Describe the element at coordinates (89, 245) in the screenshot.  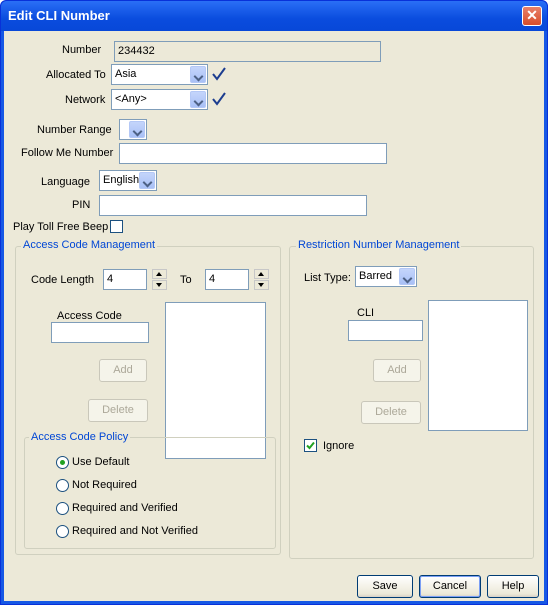
I see `access-code-group-title: Access Code Management` at that location.